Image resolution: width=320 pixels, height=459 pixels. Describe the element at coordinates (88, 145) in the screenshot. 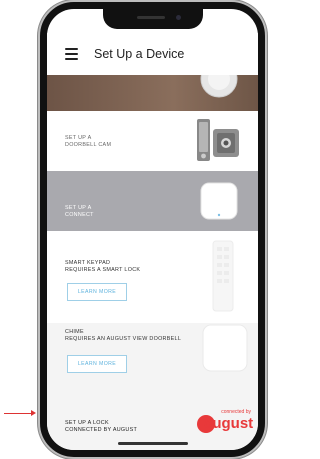

I see `doorbell-label-line2: DOORBELL CAM` at that location.